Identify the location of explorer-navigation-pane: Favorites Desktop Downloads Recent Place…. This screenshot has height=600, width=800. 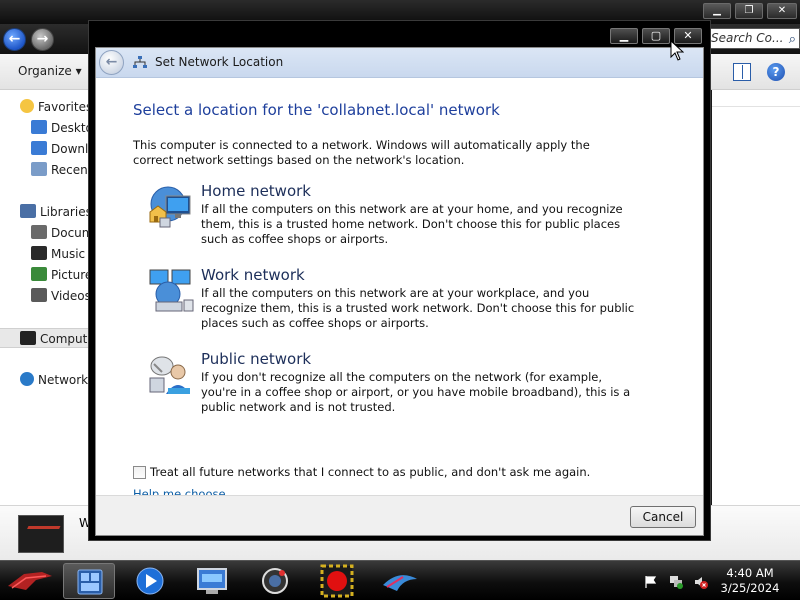
(60, 297).